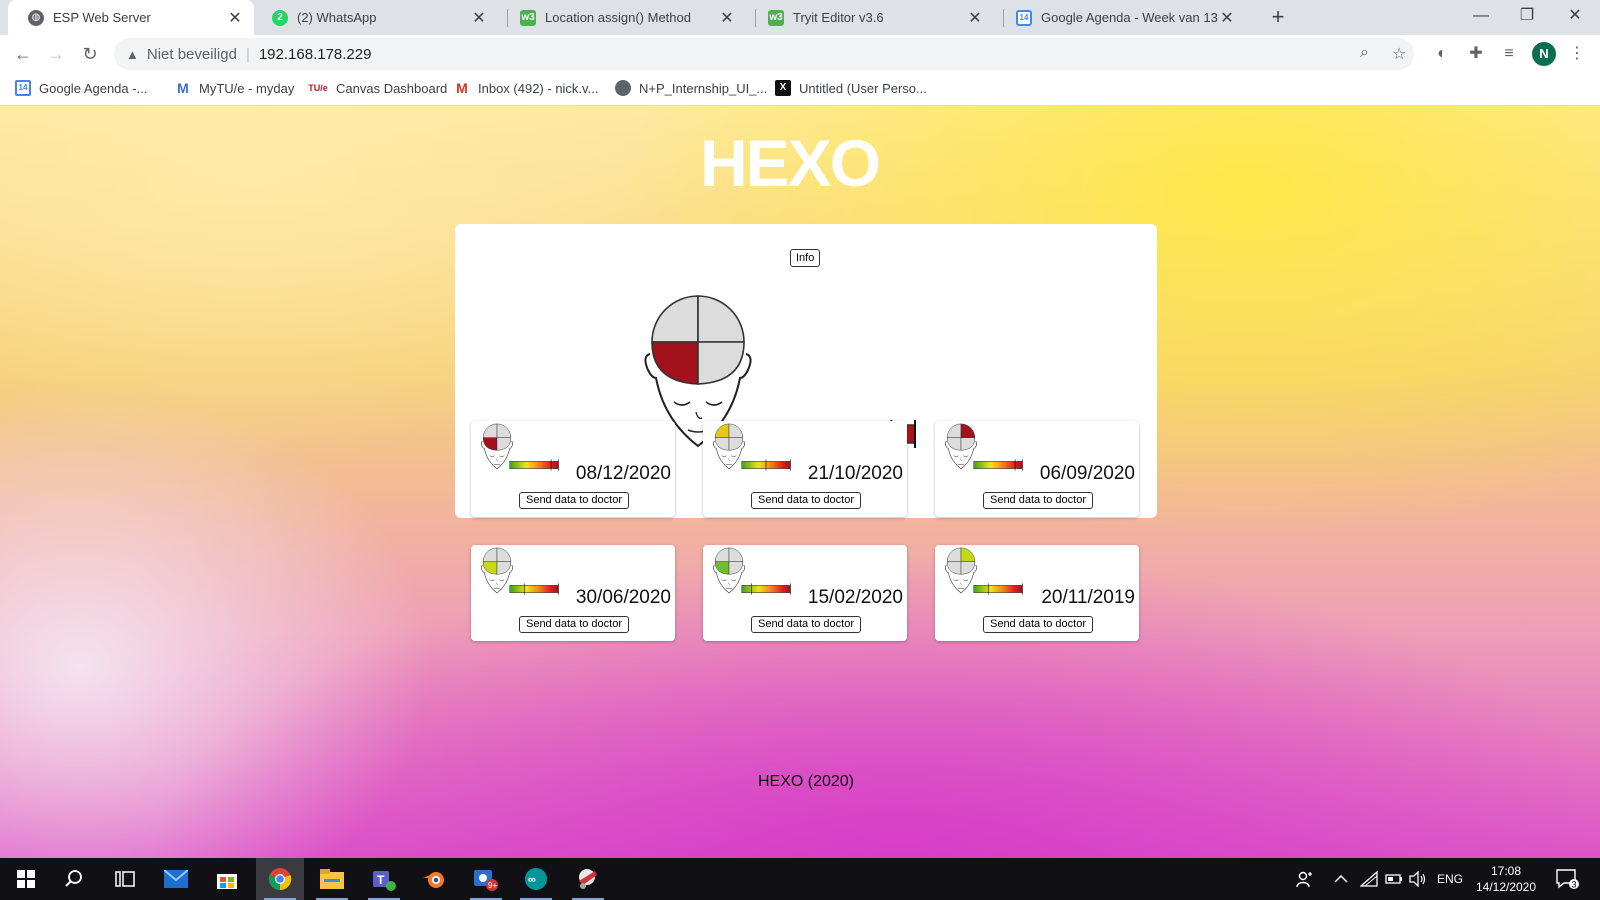 The image size is (1600, 900). I want to click on notification-center-icon: 3, so click(1567, 879).